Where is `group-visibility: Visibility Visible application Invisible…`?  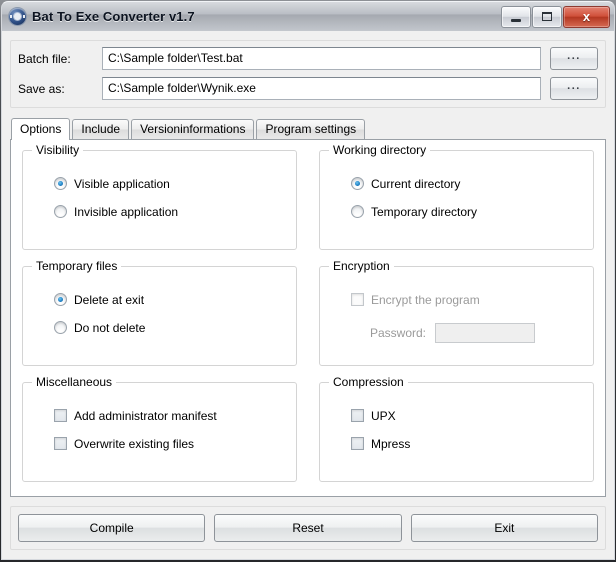
group-visibility: Visibility Visible application Invisible… is located at coordinates (159, 197).